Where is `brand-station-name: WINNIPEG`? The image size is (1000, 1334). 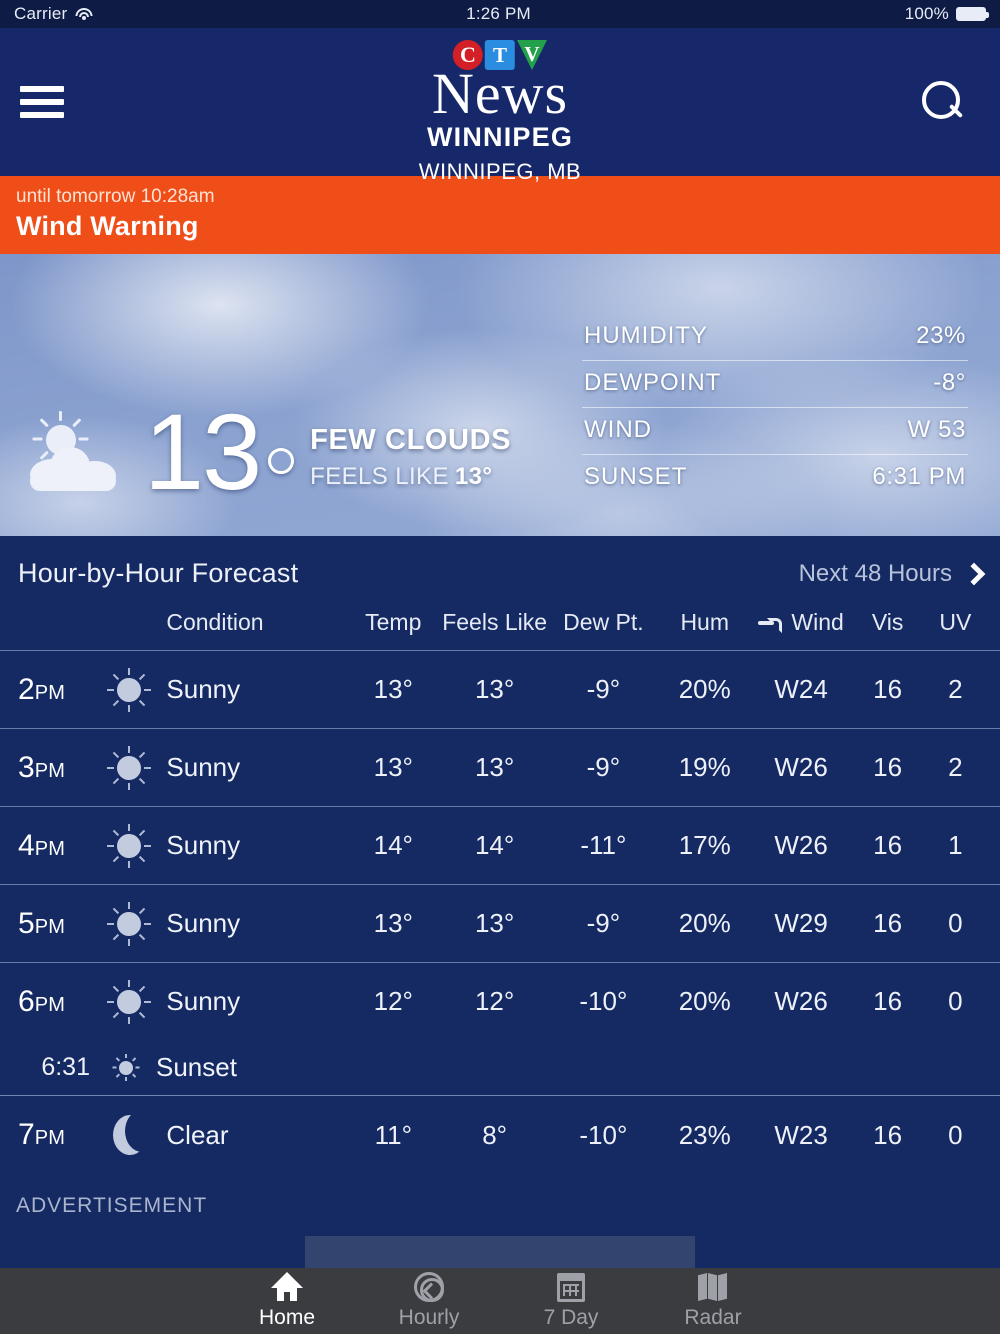
brand-station-name: WINNIPEG is located at coordinates (500, 137).